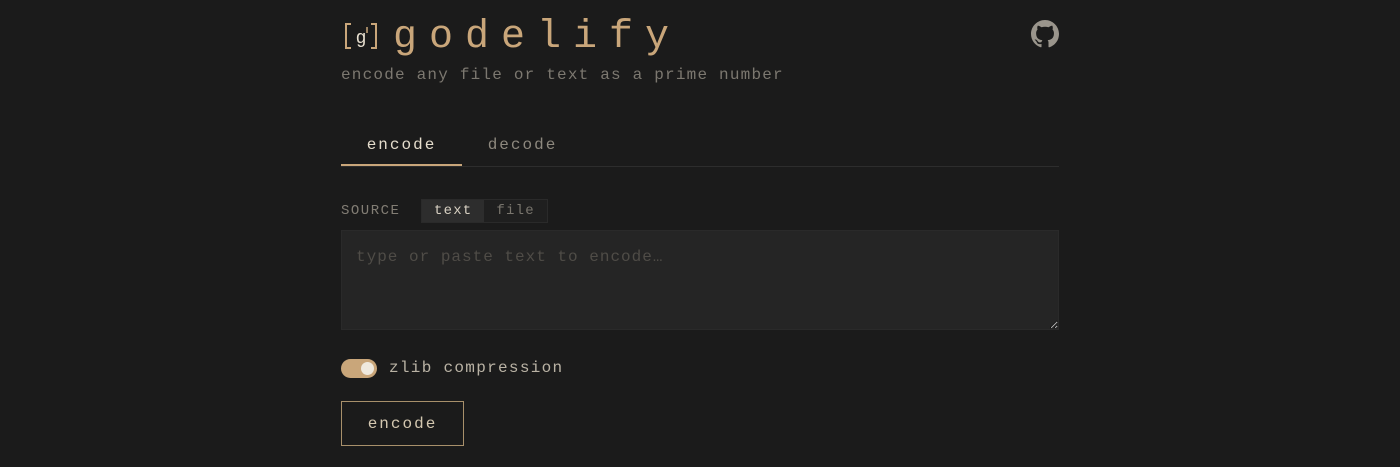  Describe the element at coordinates (371, 211) in the screenshot. I see `source-label: SOURCE` at that location.